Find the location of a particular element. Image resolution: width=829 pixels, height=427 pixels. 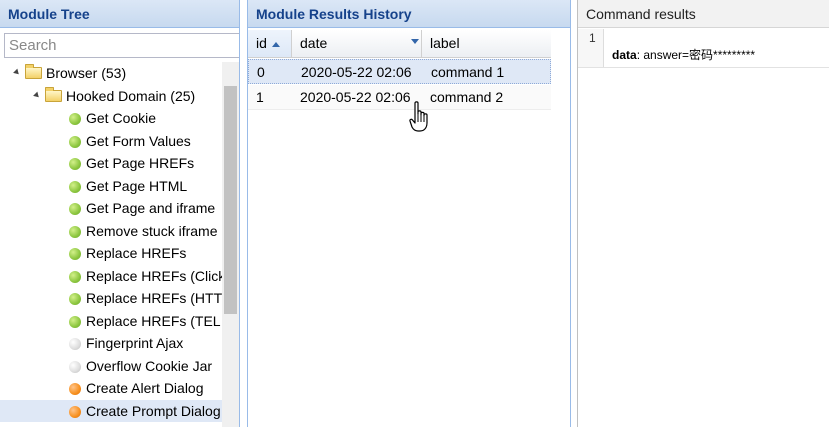

tree-item-label: Replace HREFs (Click is located at coordinates (154, 275).